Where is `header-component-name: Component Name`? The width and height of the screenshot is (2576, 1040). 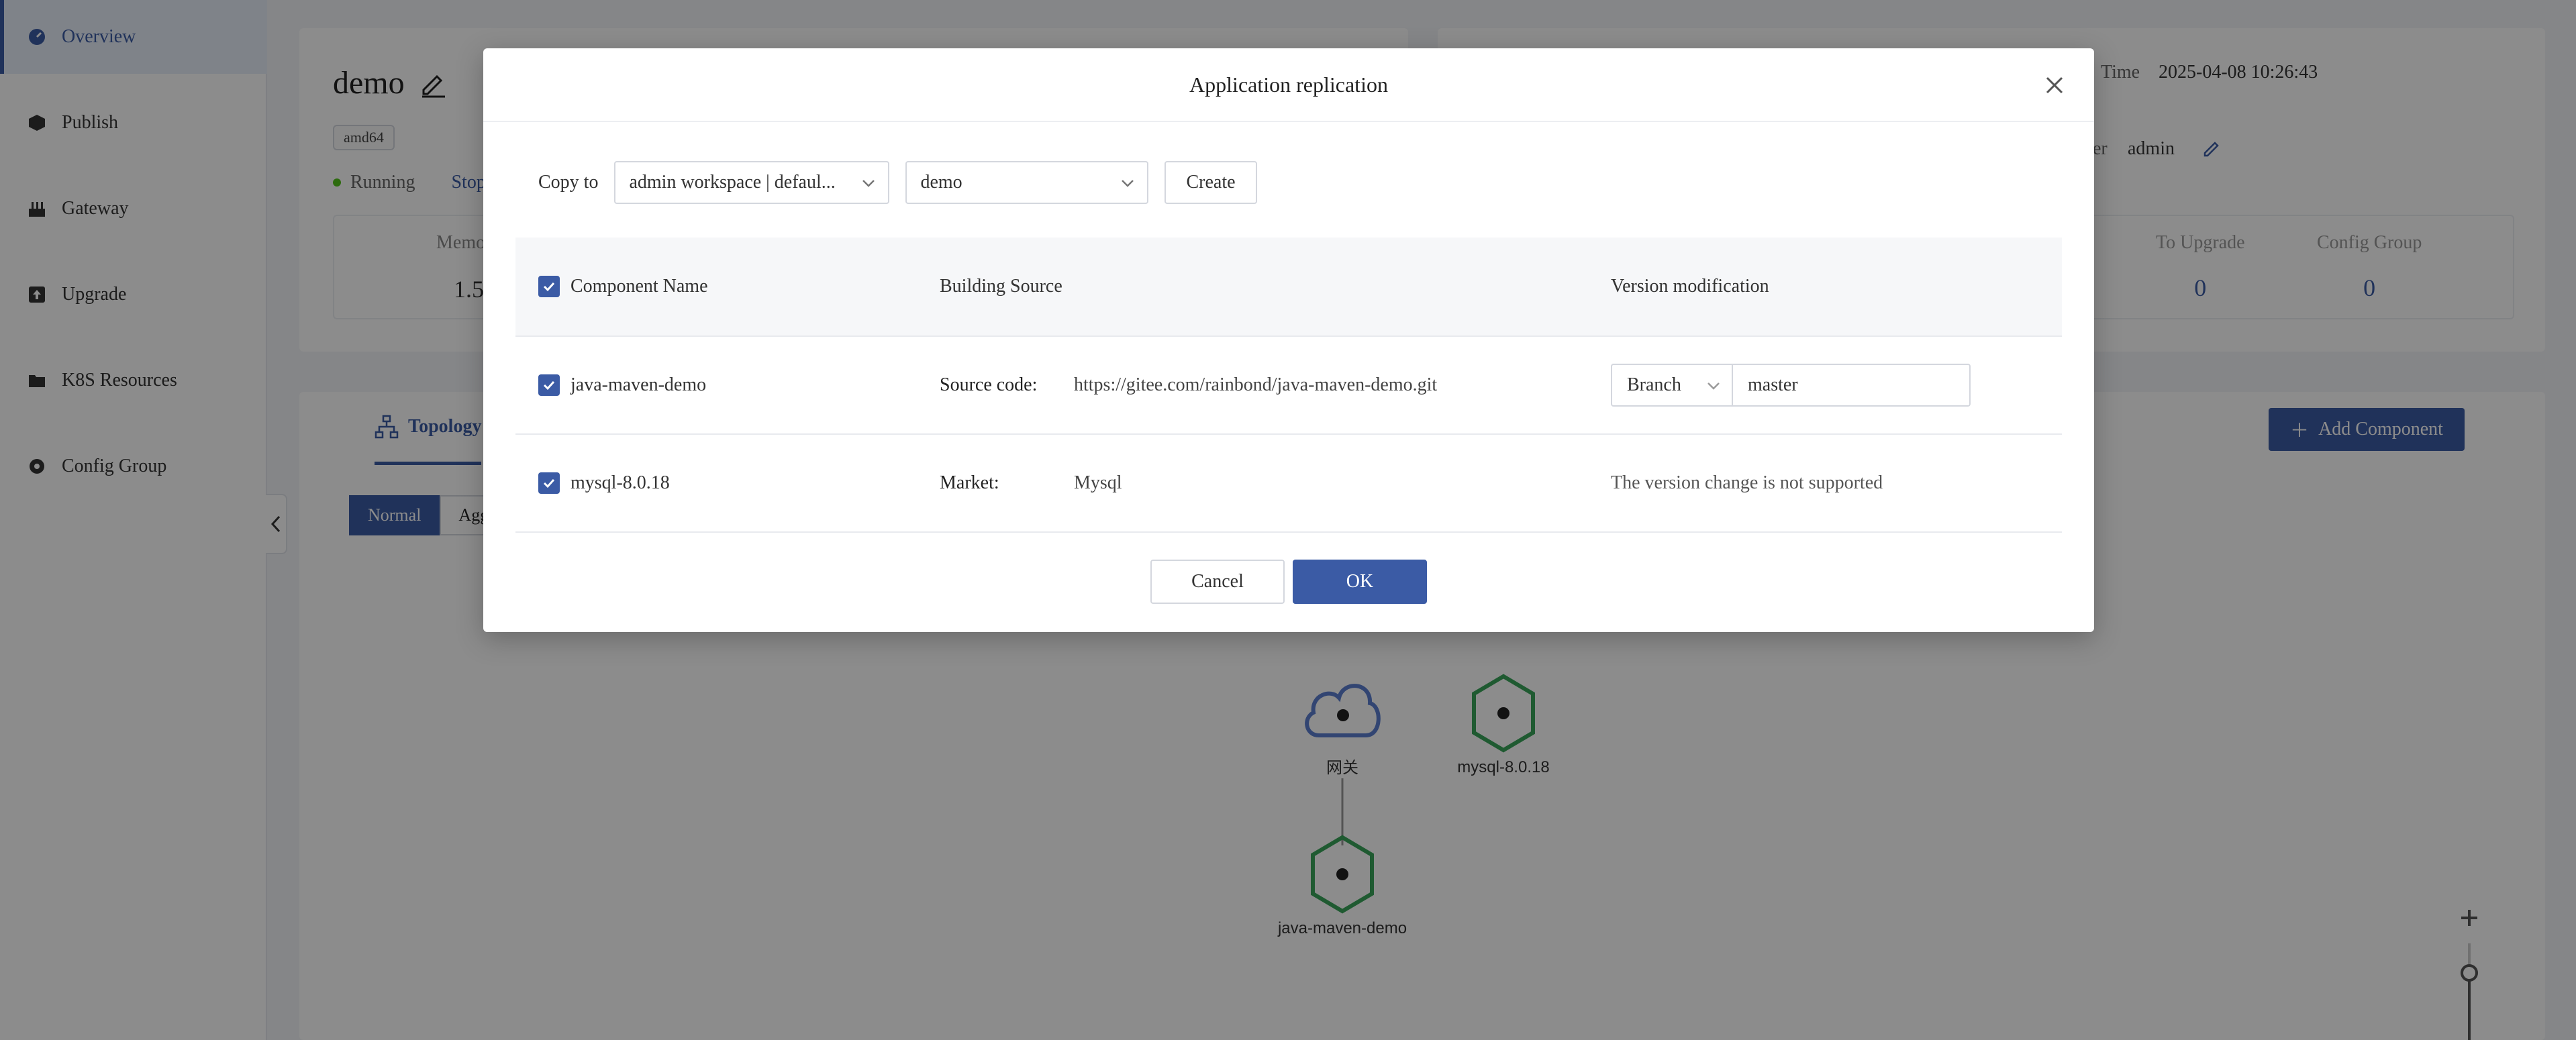
header-component-name: Component Name is located at coordinates (623, 287).